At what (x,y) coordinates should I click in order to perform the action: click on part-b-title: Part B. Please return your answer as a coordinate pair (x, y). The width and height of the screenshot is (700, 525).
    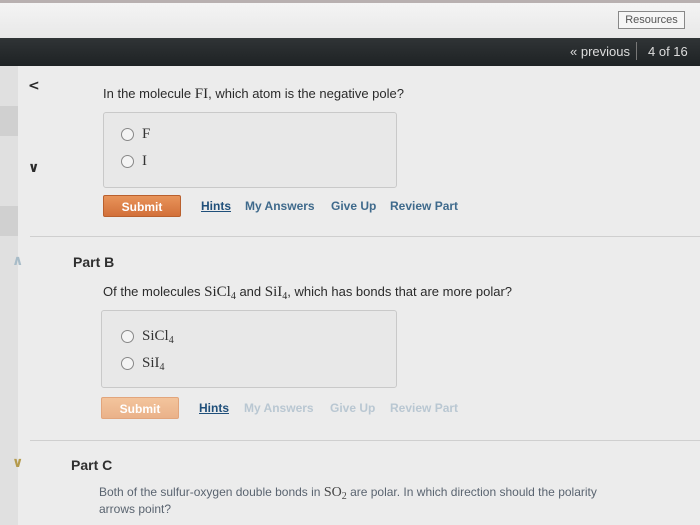
    Looking at the image, I should click on (93, 262).